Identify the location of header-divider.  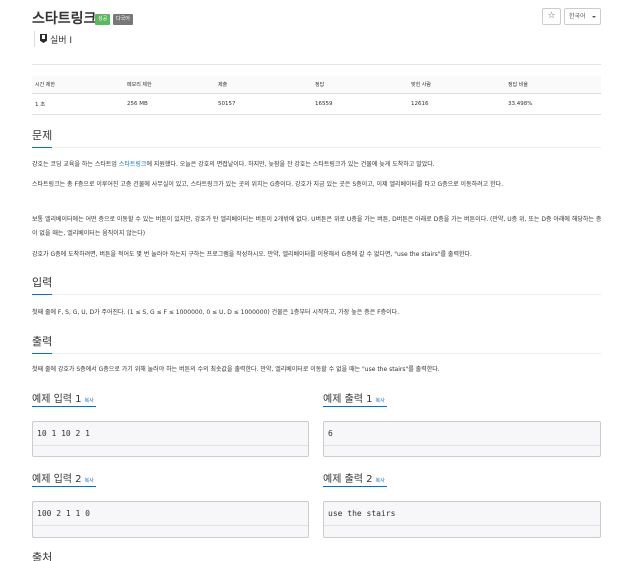
(316, 64).